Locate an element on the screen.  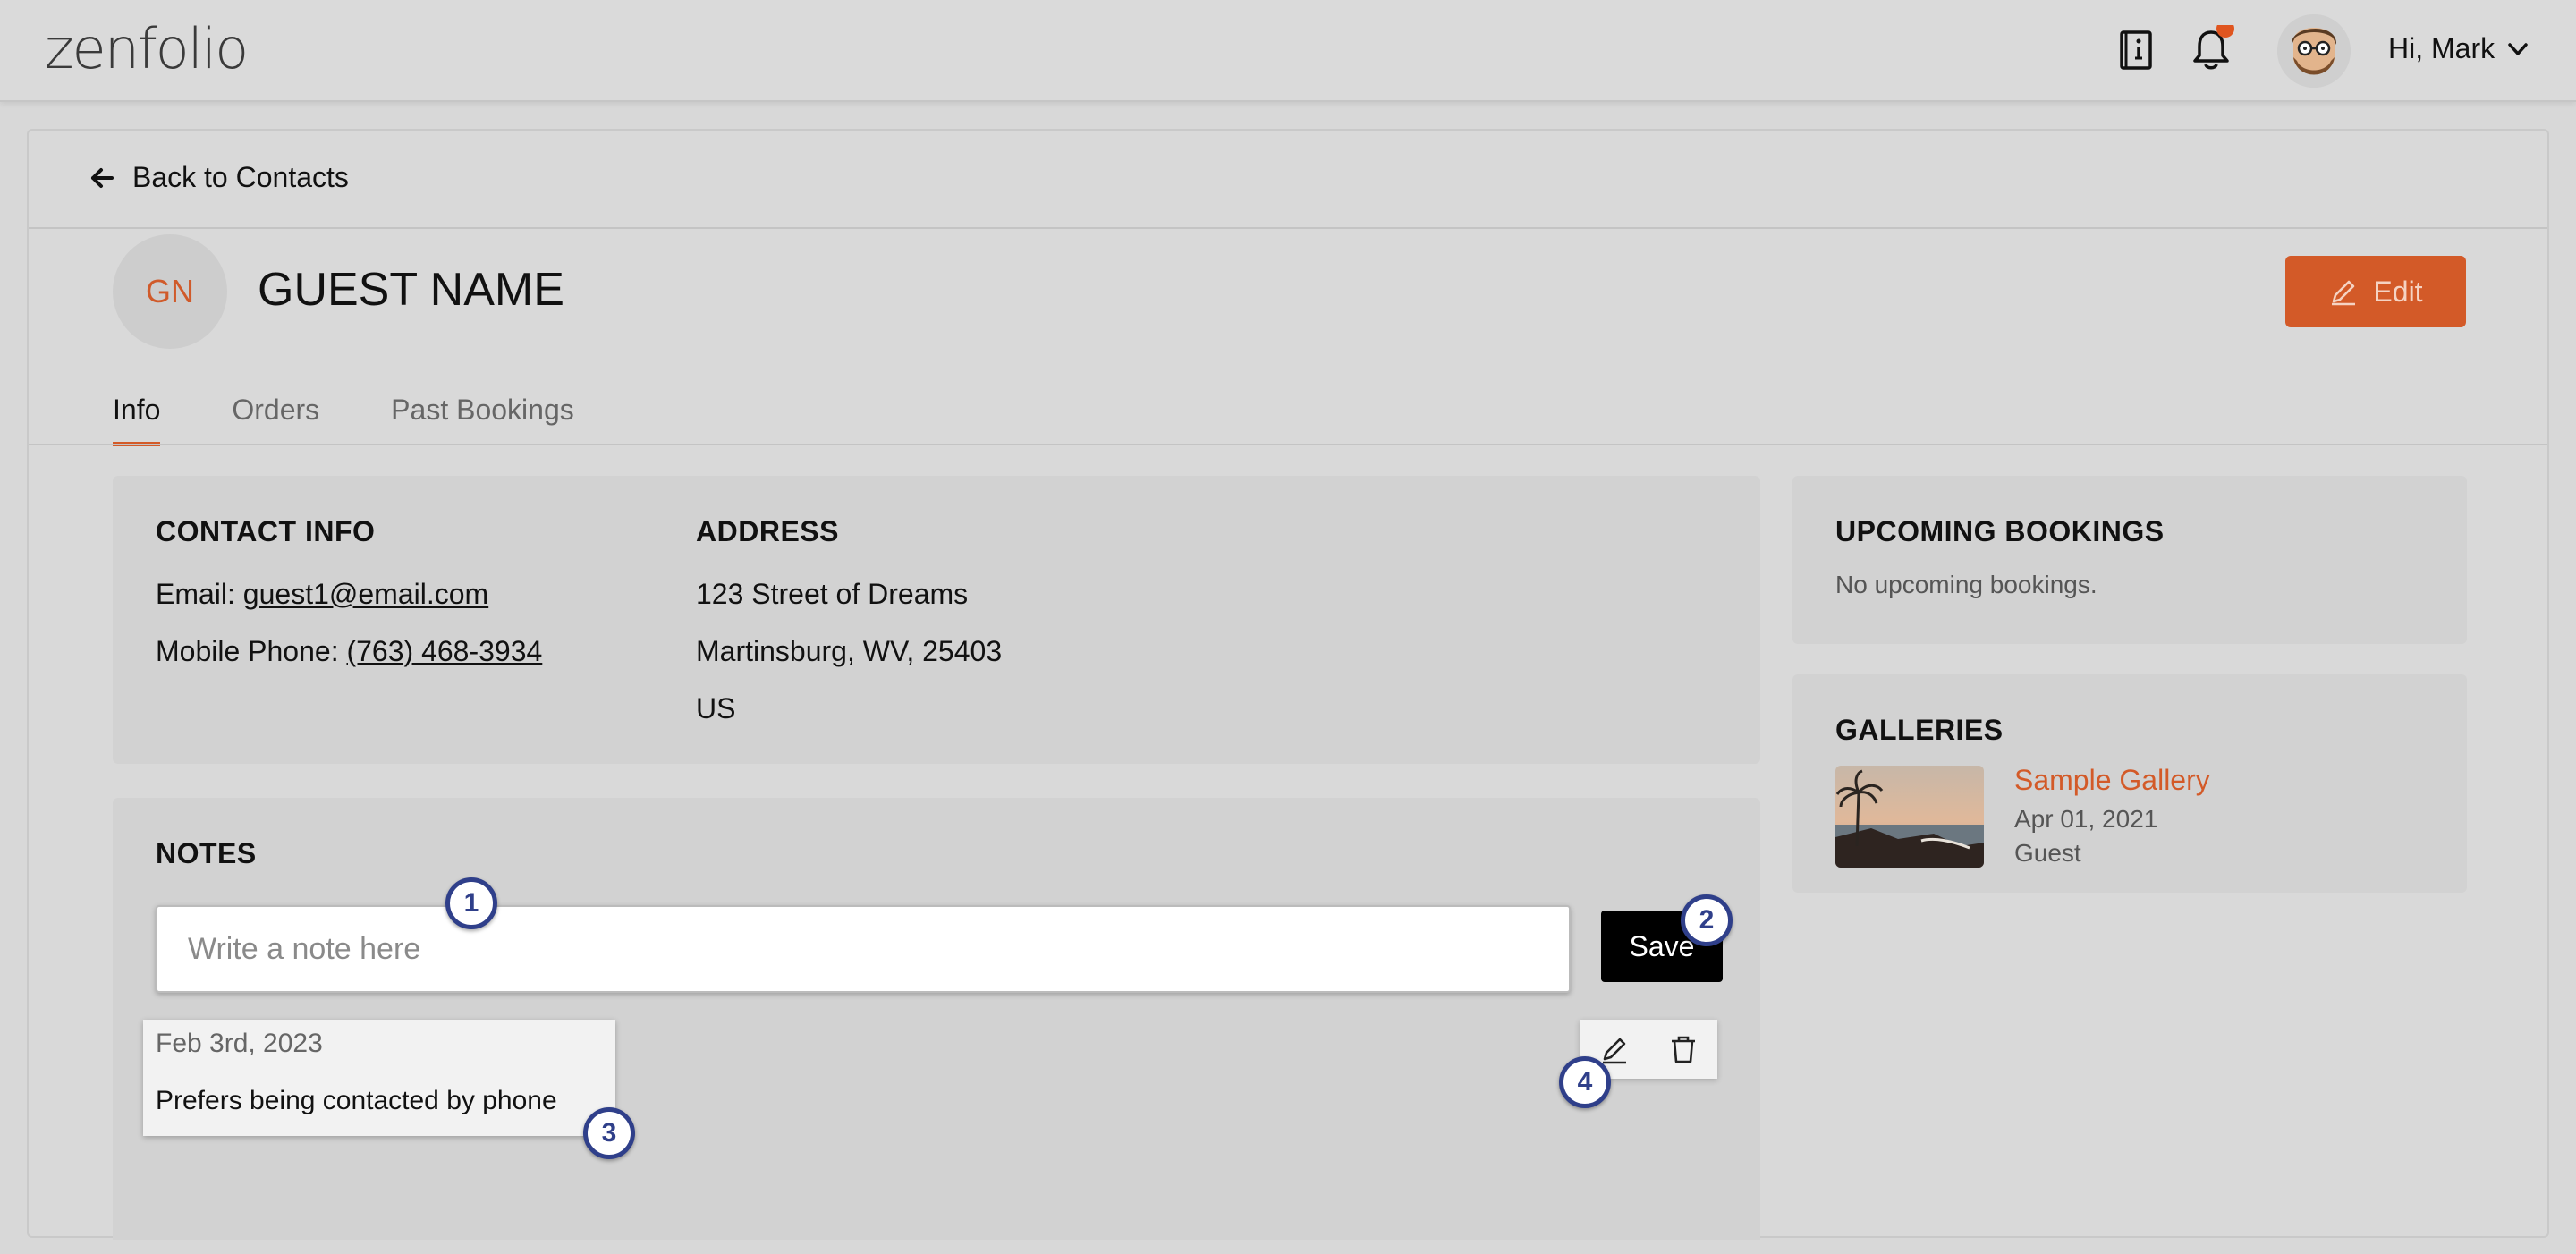
zenfolio-logo: zenfolio is located at coordinates (147, 48).